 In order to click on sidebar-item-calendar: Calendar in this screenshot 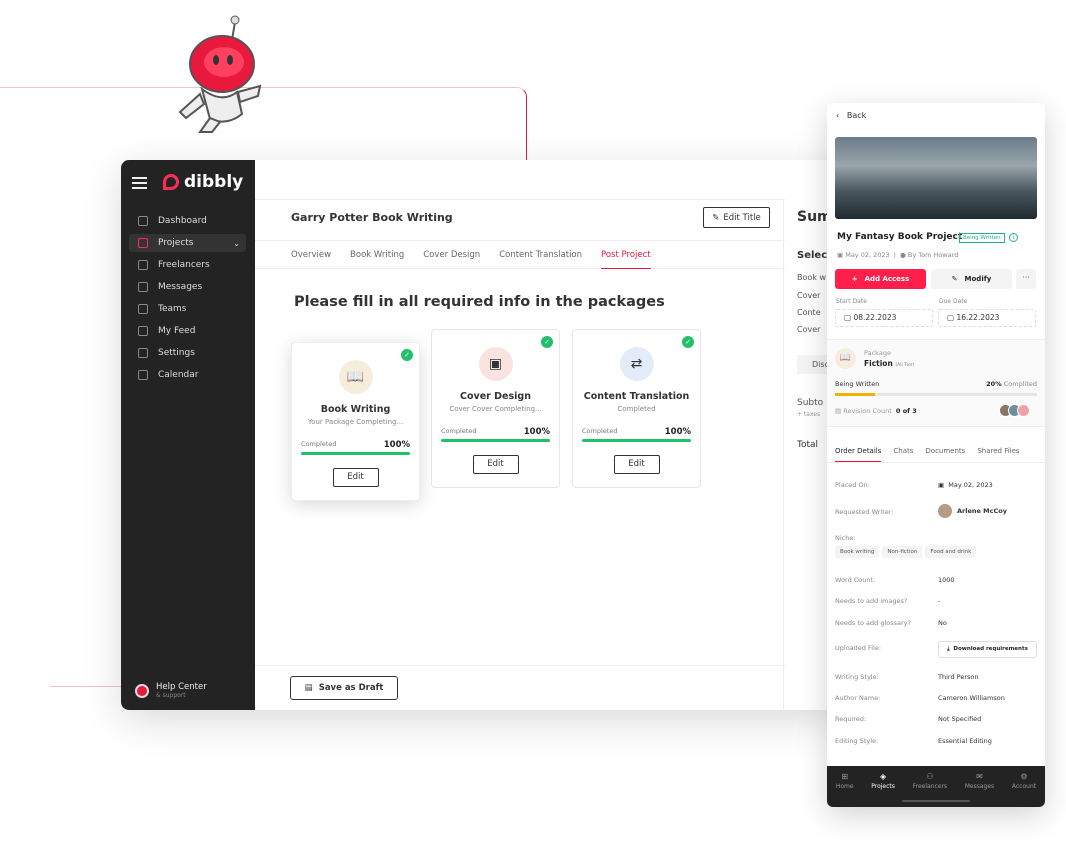, I will do `click(187, 375)`.